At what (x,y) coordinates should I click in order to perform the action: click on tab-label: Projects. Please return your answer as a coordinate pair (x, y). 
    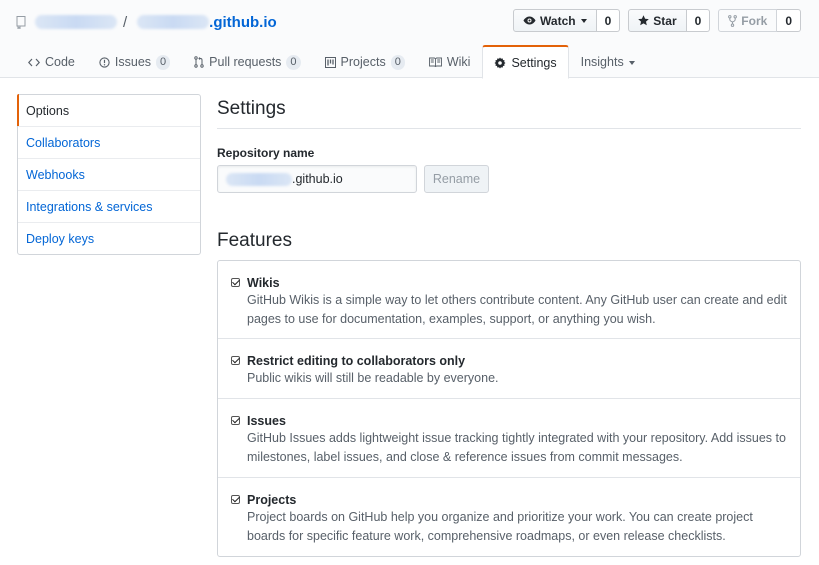
    Looking at the image, I should click on (363, 62).